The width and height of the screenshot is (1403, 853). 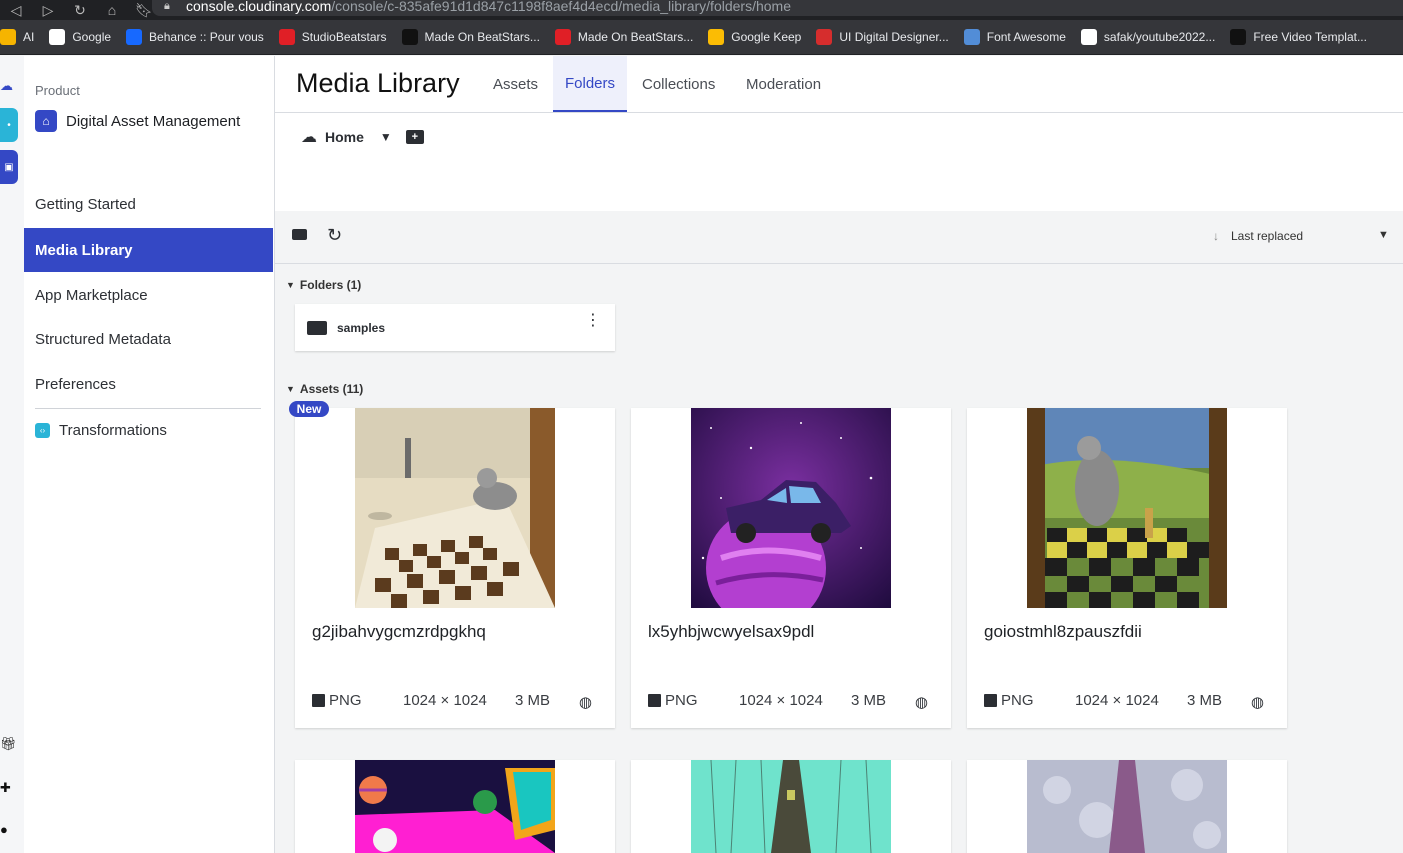 I want to click on folder-name: samples, so click(x=361, y=327).